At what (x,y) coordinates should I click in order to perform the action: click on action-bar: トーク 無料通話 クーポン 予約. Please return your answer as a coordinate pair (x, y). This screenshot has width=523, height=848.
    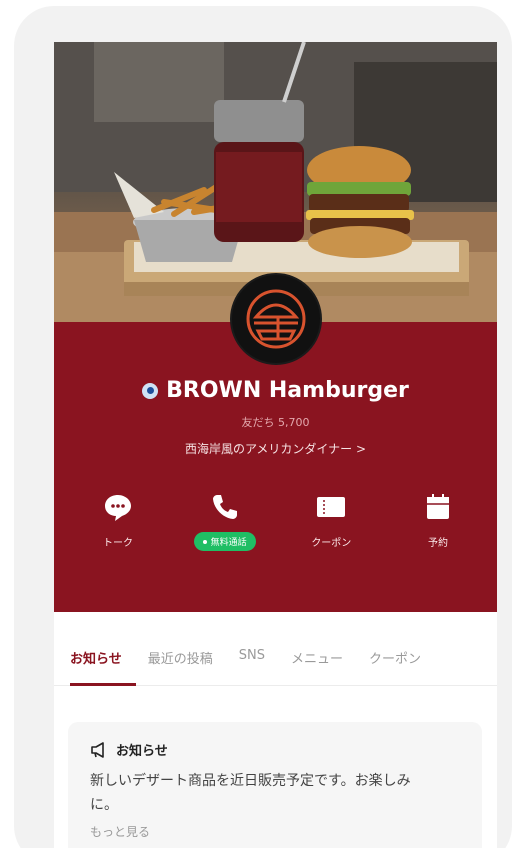
    Looking at the image, I should click on (278, 520).